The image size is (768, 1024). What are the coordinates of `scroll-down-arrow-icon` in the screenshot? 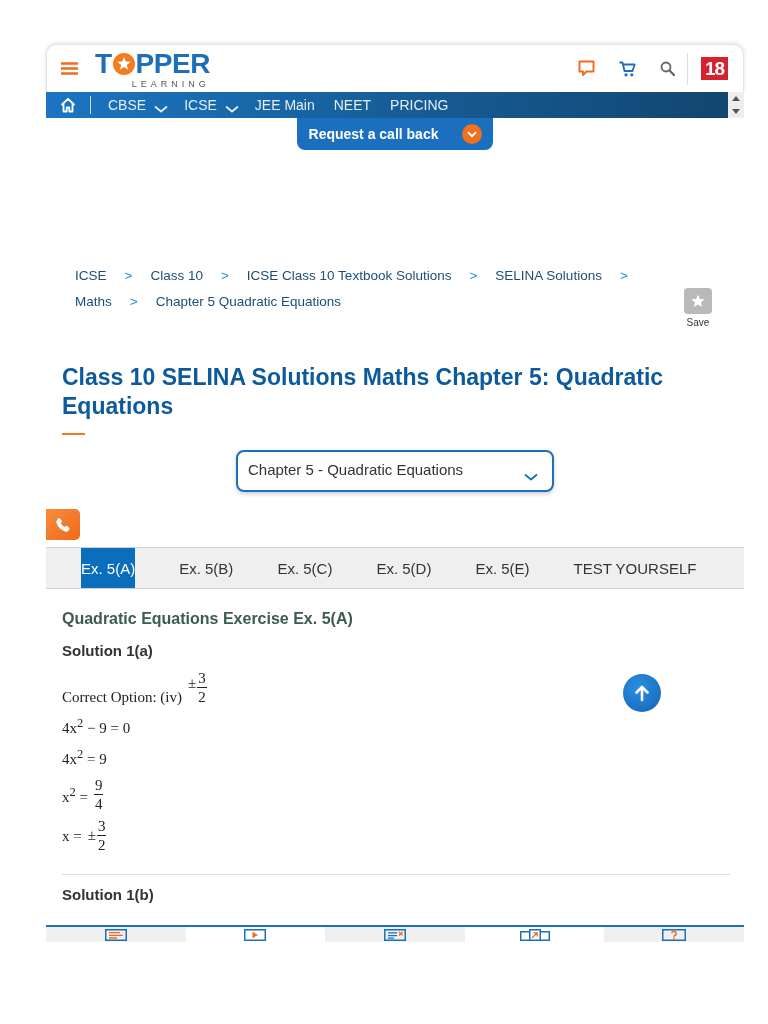 It's located at (736, 111).